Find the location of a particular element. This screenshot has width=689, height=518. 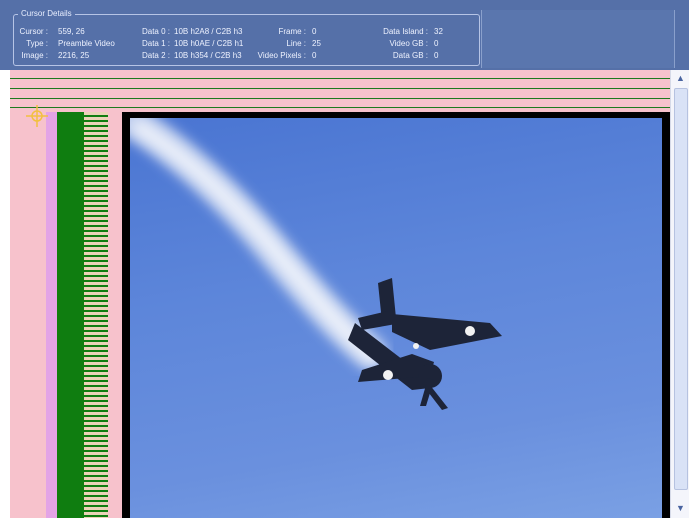

line-label: Line : is located at coordinates (296, 43).